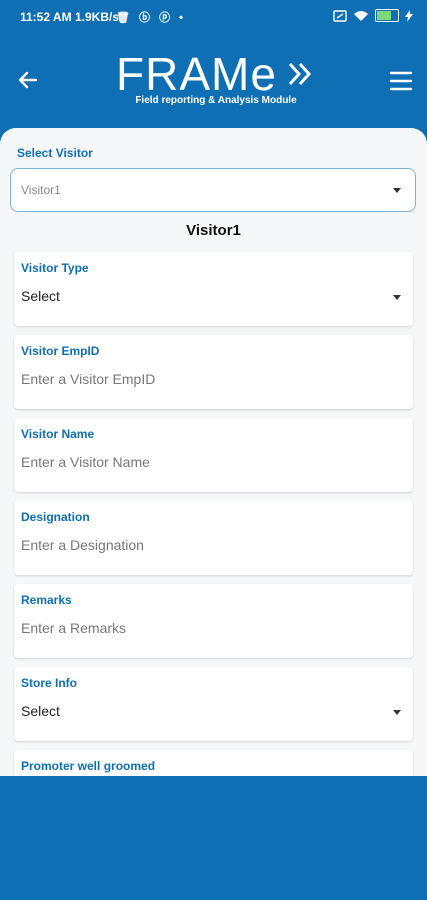 The image size is (427, 900). Describe the element at coordinates (41, 190) in the screenshot. I see `select-visitor-value: Visitor1` at that location.